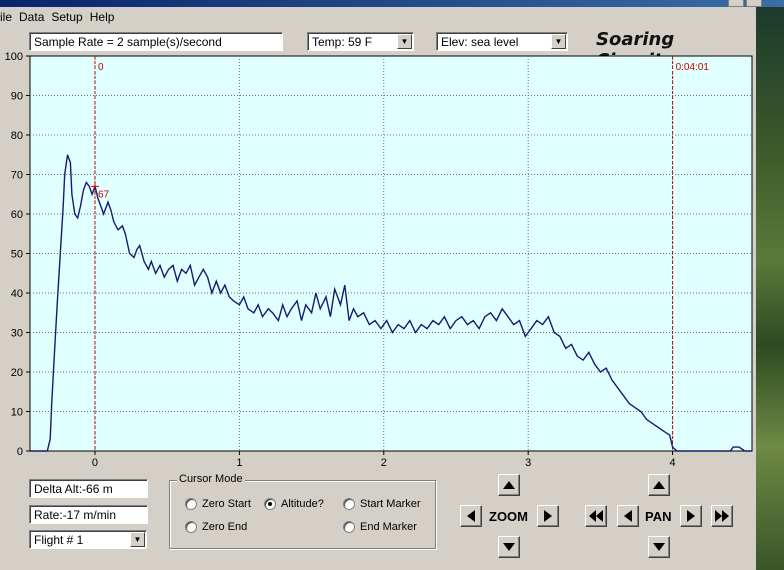 This screenshot has height=570, width=784. I want to click on minimize-button, so click(736, 3).